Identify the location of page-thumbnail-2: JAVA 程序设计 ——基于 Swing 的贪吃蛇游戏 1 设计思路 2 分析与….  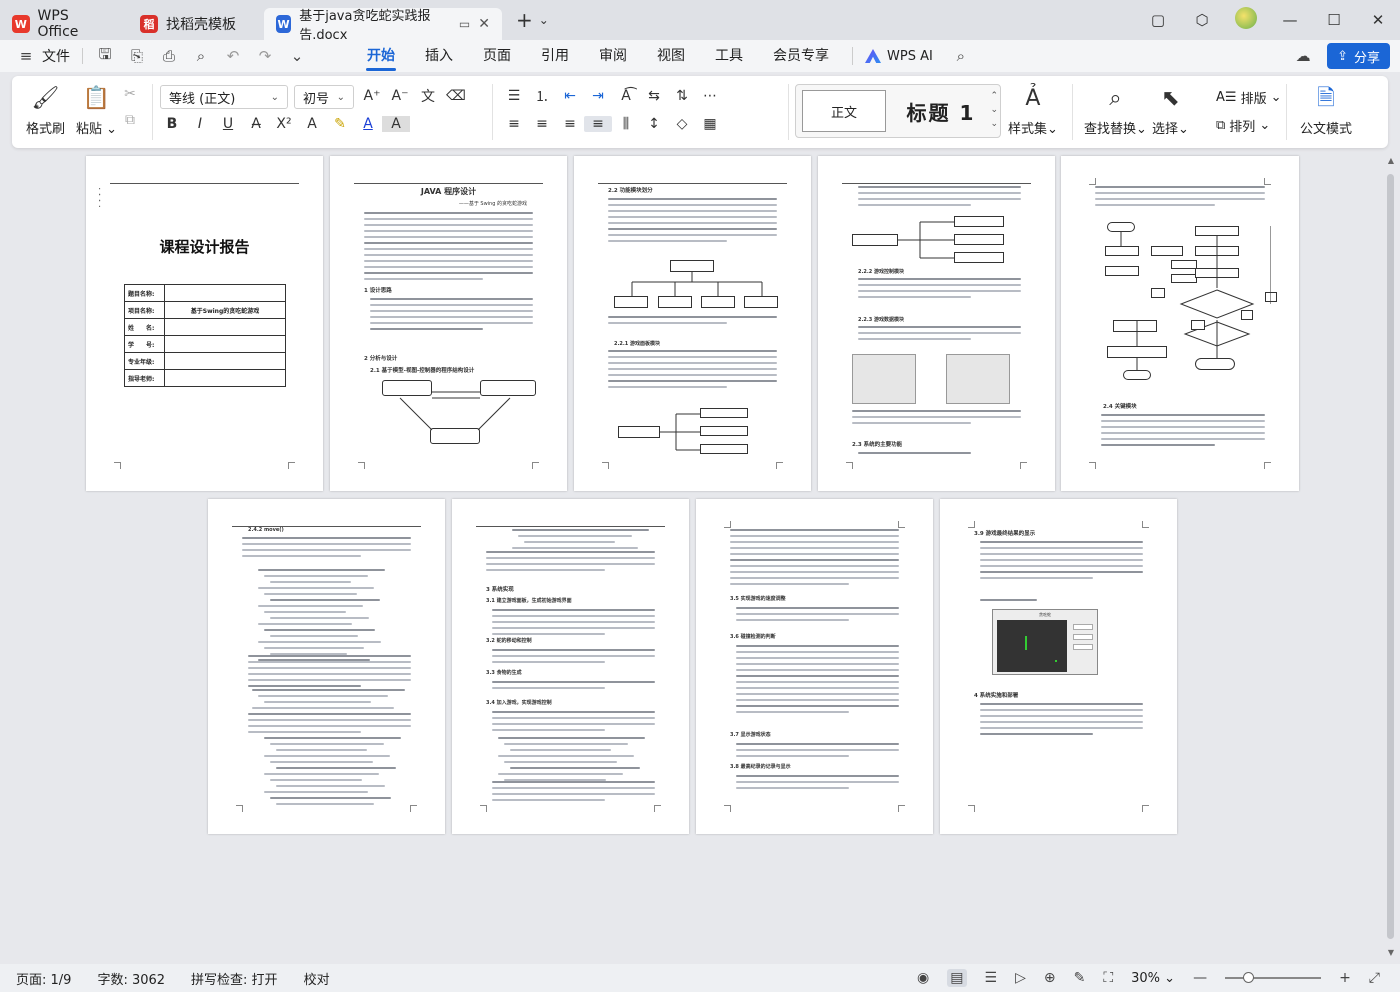
(448, 323).